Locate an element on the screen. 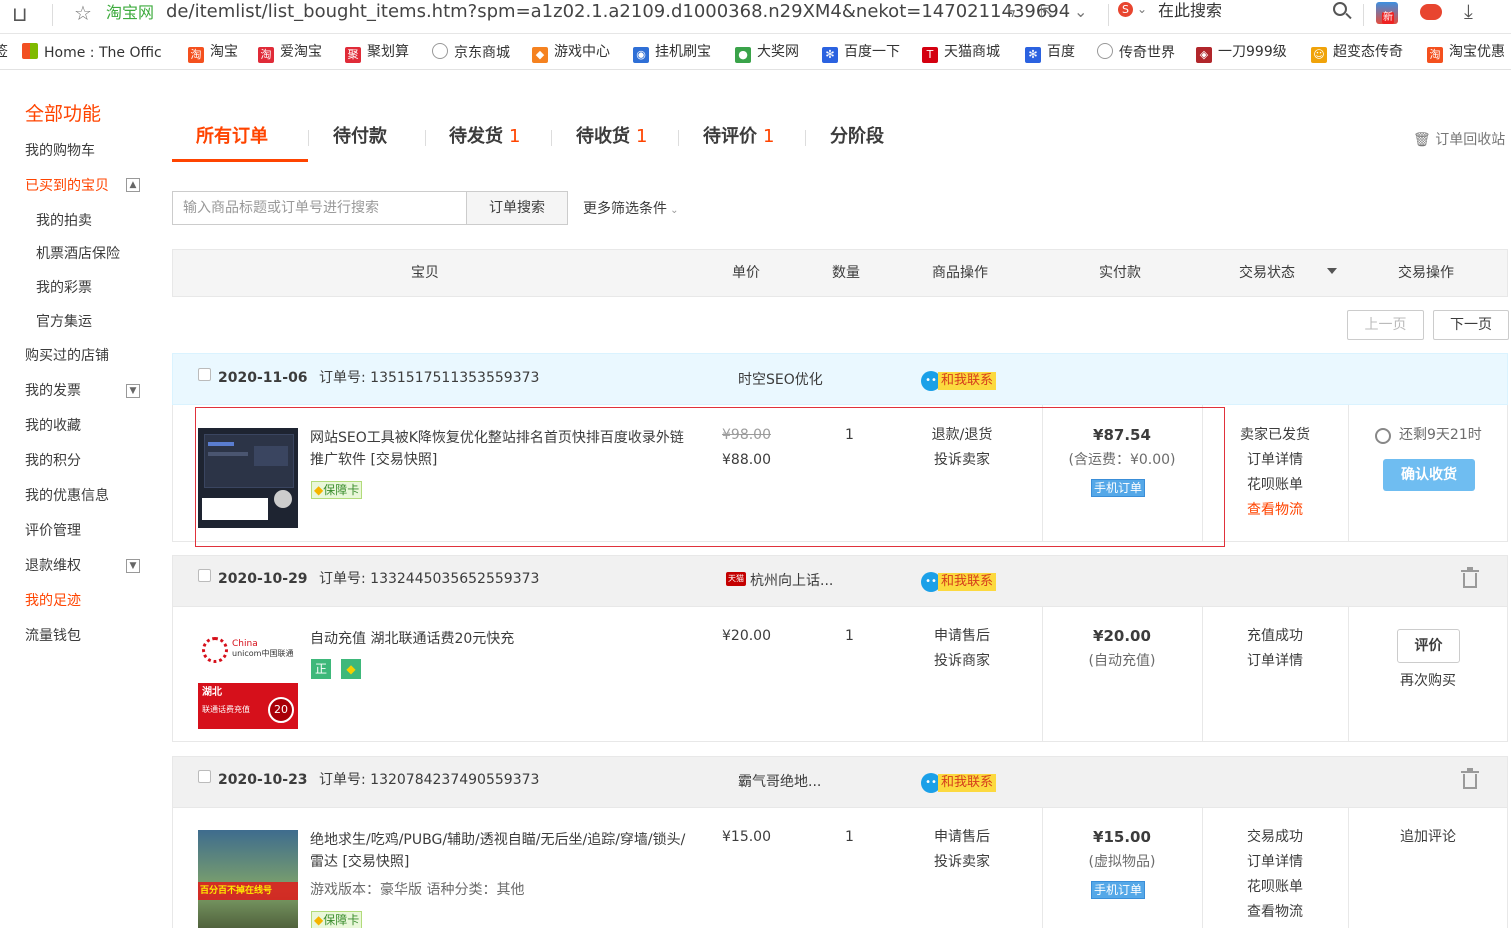 This screenshot has height=928, width=1511. download-icon: ⤓ is located at coordinates (1468, 11).